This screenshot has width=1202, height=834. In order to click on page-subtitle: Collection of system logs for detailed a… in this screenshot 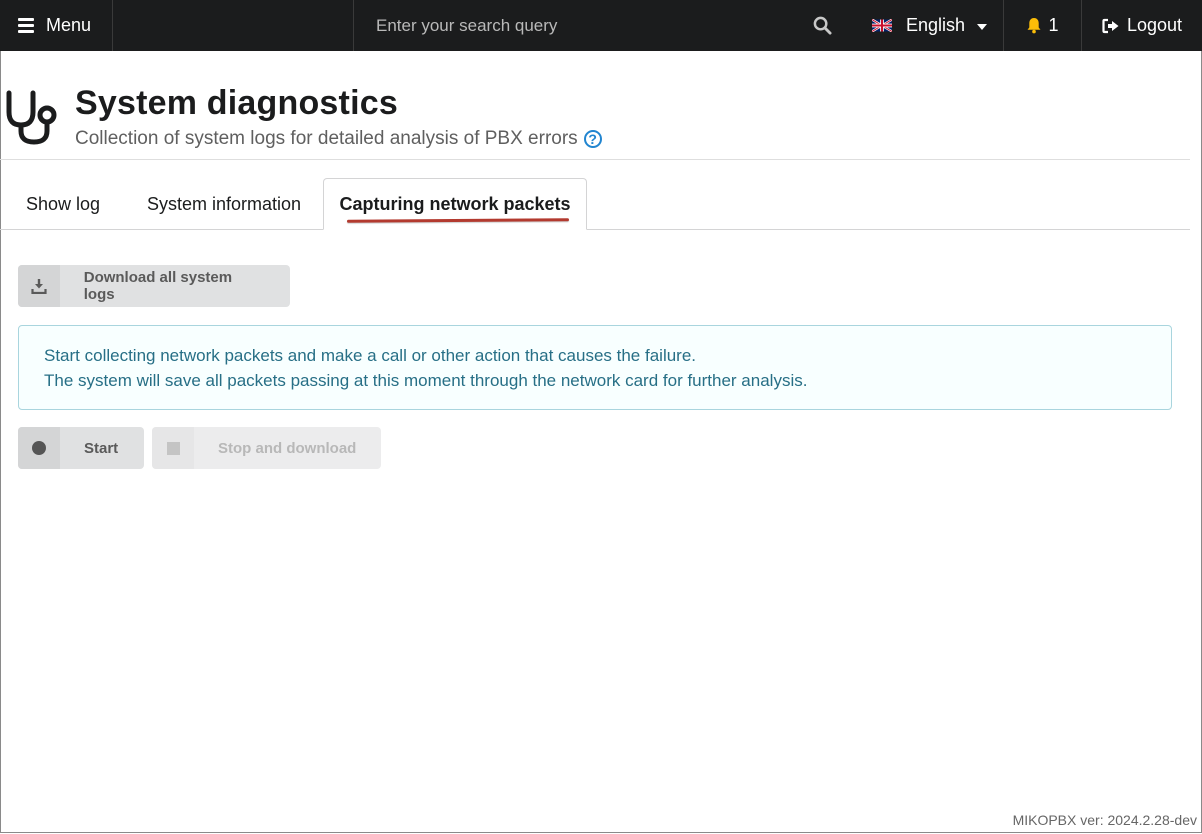, I will do `click(338, 139)`.